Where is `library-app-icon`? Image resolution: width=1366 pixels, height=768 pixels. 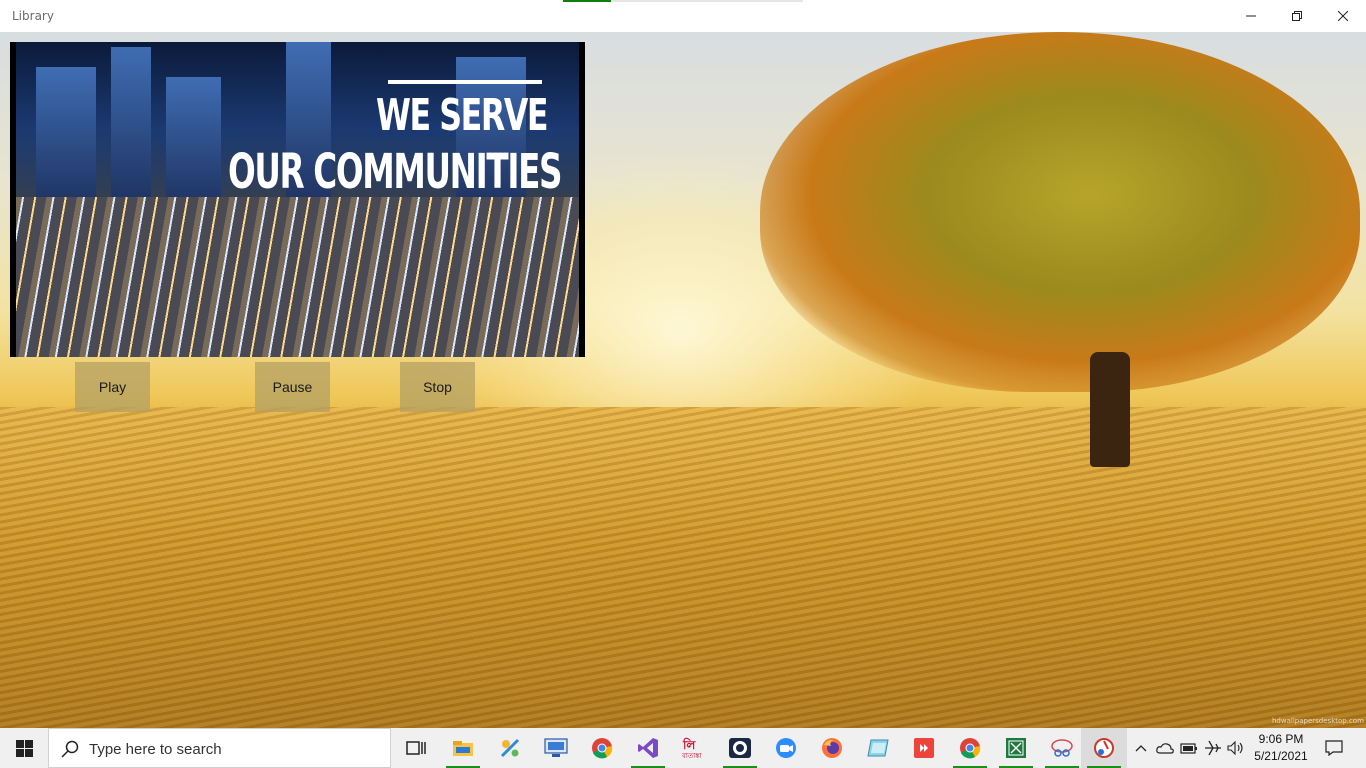 library-app-icon is located at coordinates (1104, 748).